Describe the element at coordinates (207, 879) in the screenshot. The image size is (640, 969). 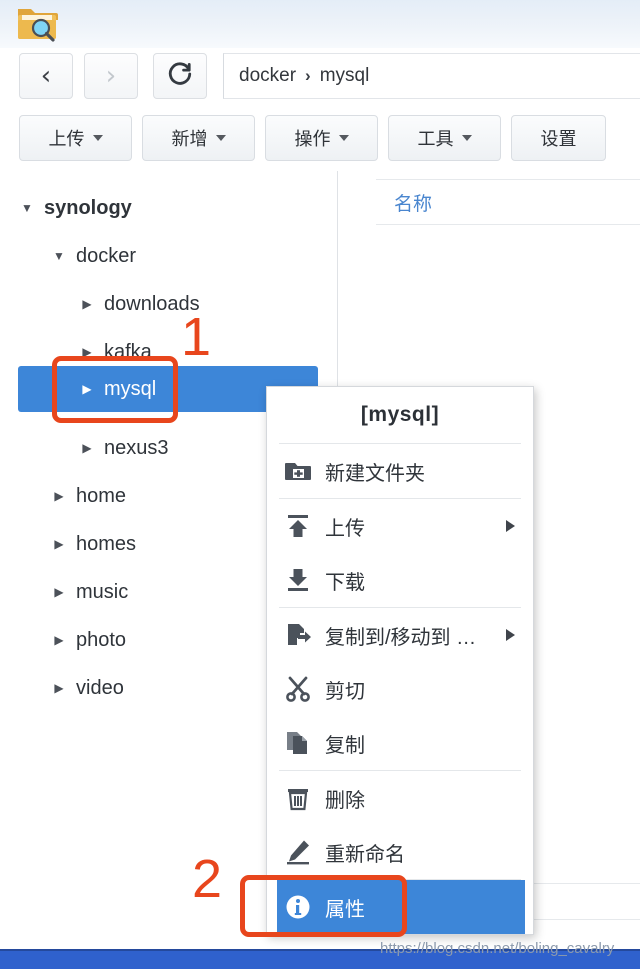
I see `annotation-number-2: 2` at that location.